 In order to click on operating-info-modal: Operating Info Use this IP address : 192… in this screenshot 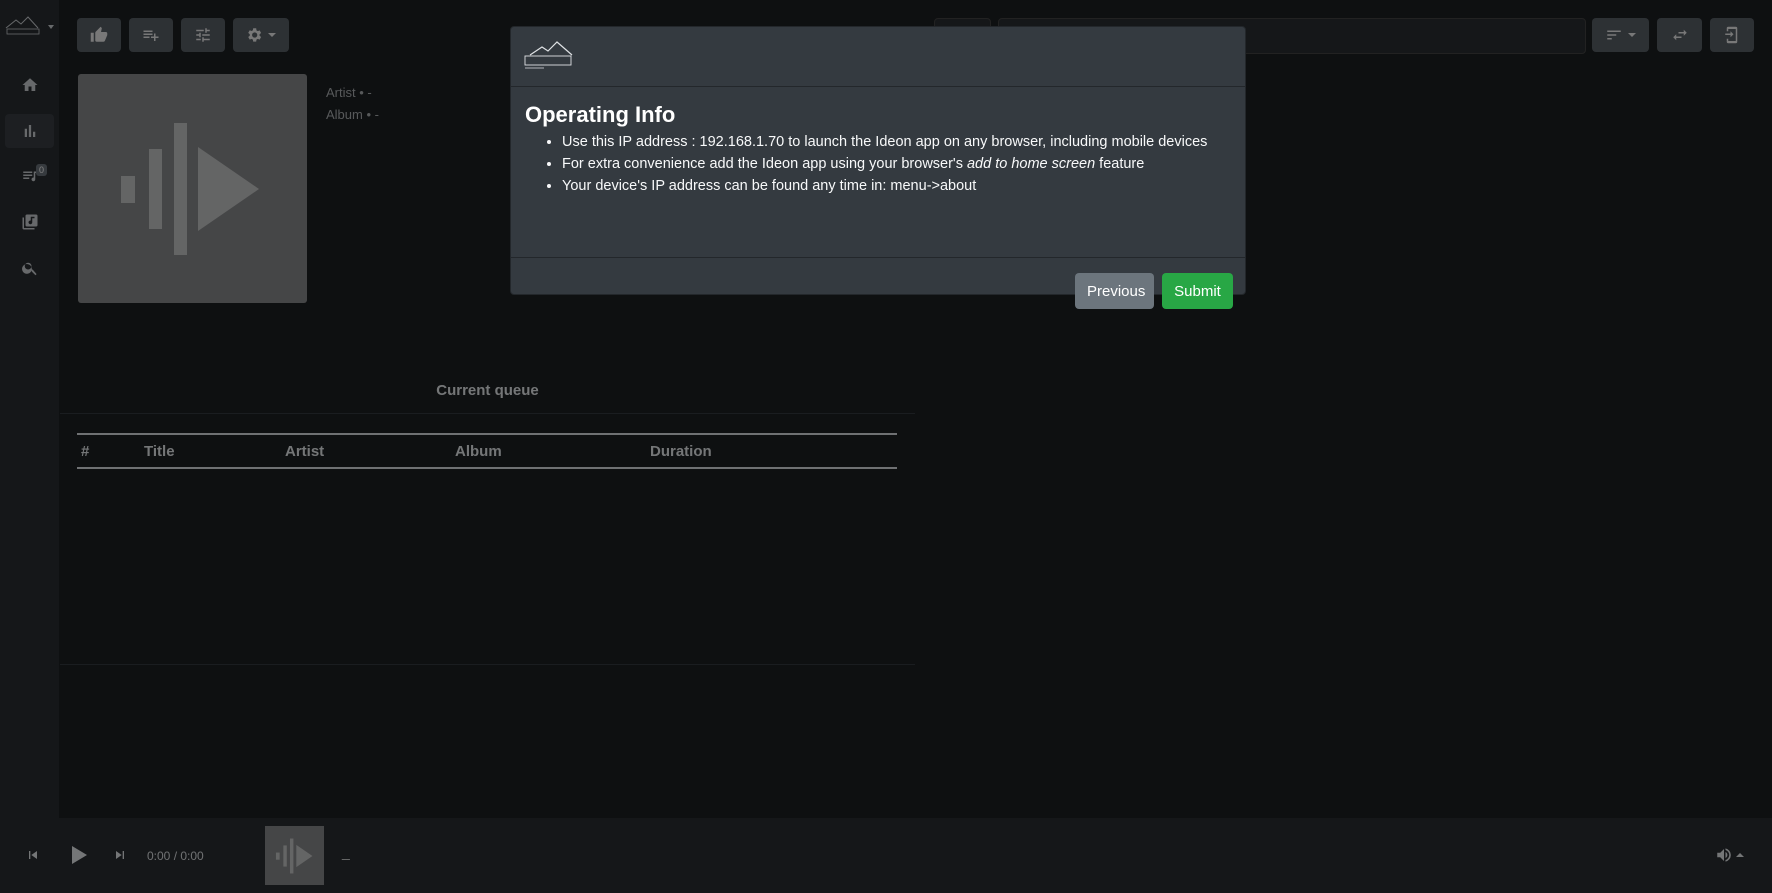, I will do `click(878, 167)`.